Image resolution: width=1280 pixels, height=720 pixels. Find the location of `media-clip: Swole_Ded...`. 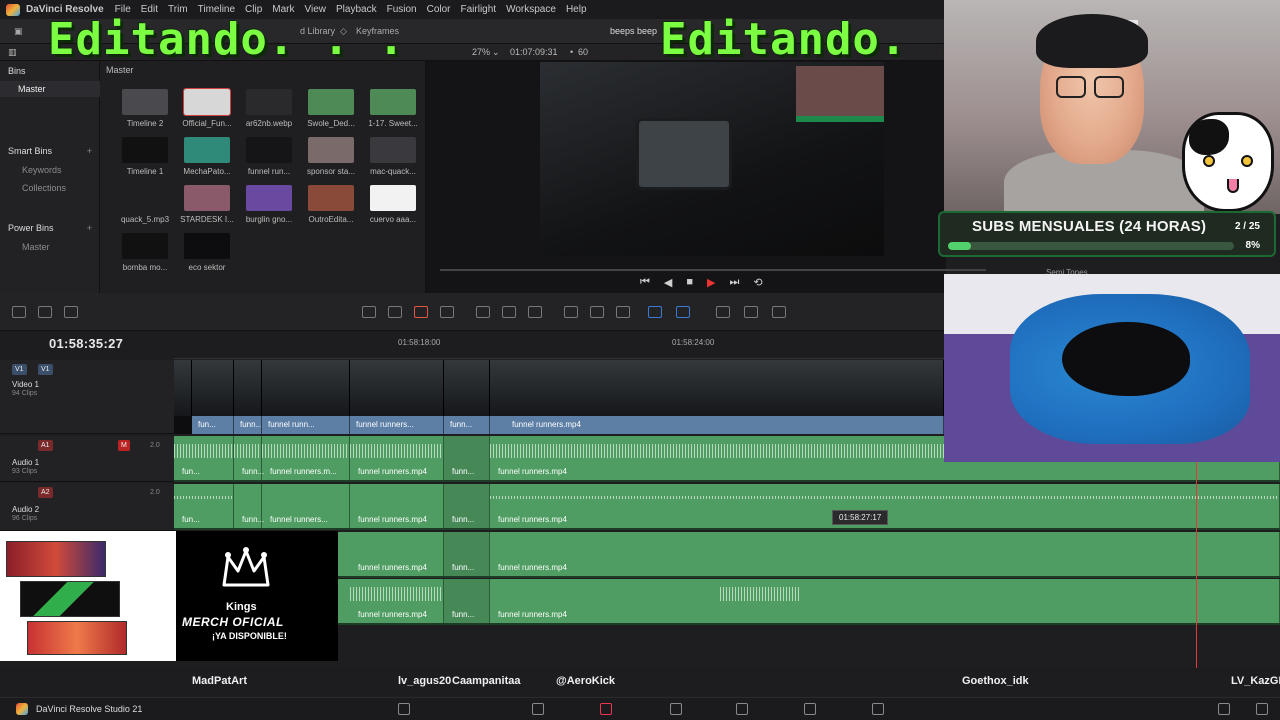

media-clip: Swole_Ded... is located at coordinates (331, 108).